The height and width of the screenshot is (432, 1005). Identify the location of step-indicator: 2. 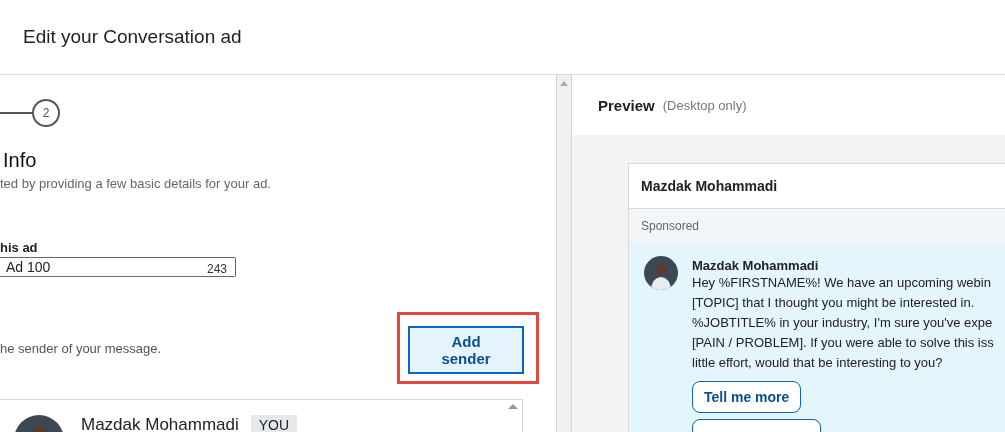
(46, 113).